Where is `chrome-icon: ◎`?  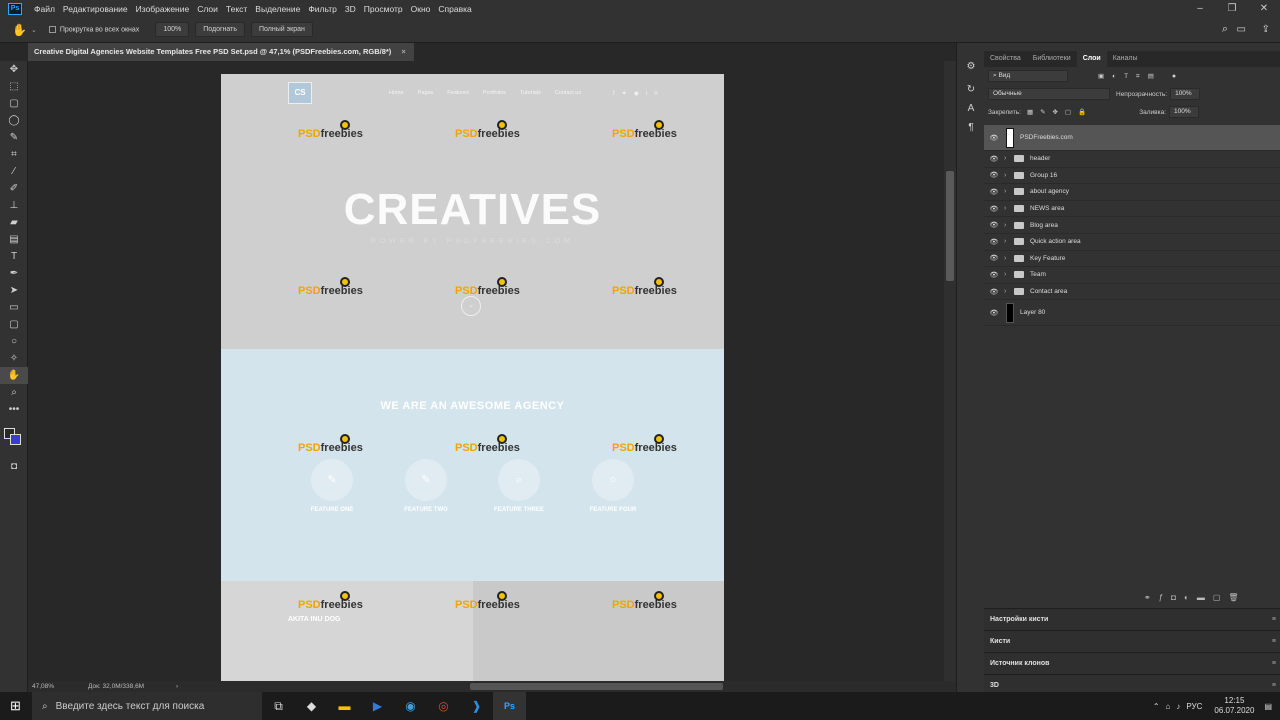 chrome-icon: ◎ is located at coordinates (443, 706).